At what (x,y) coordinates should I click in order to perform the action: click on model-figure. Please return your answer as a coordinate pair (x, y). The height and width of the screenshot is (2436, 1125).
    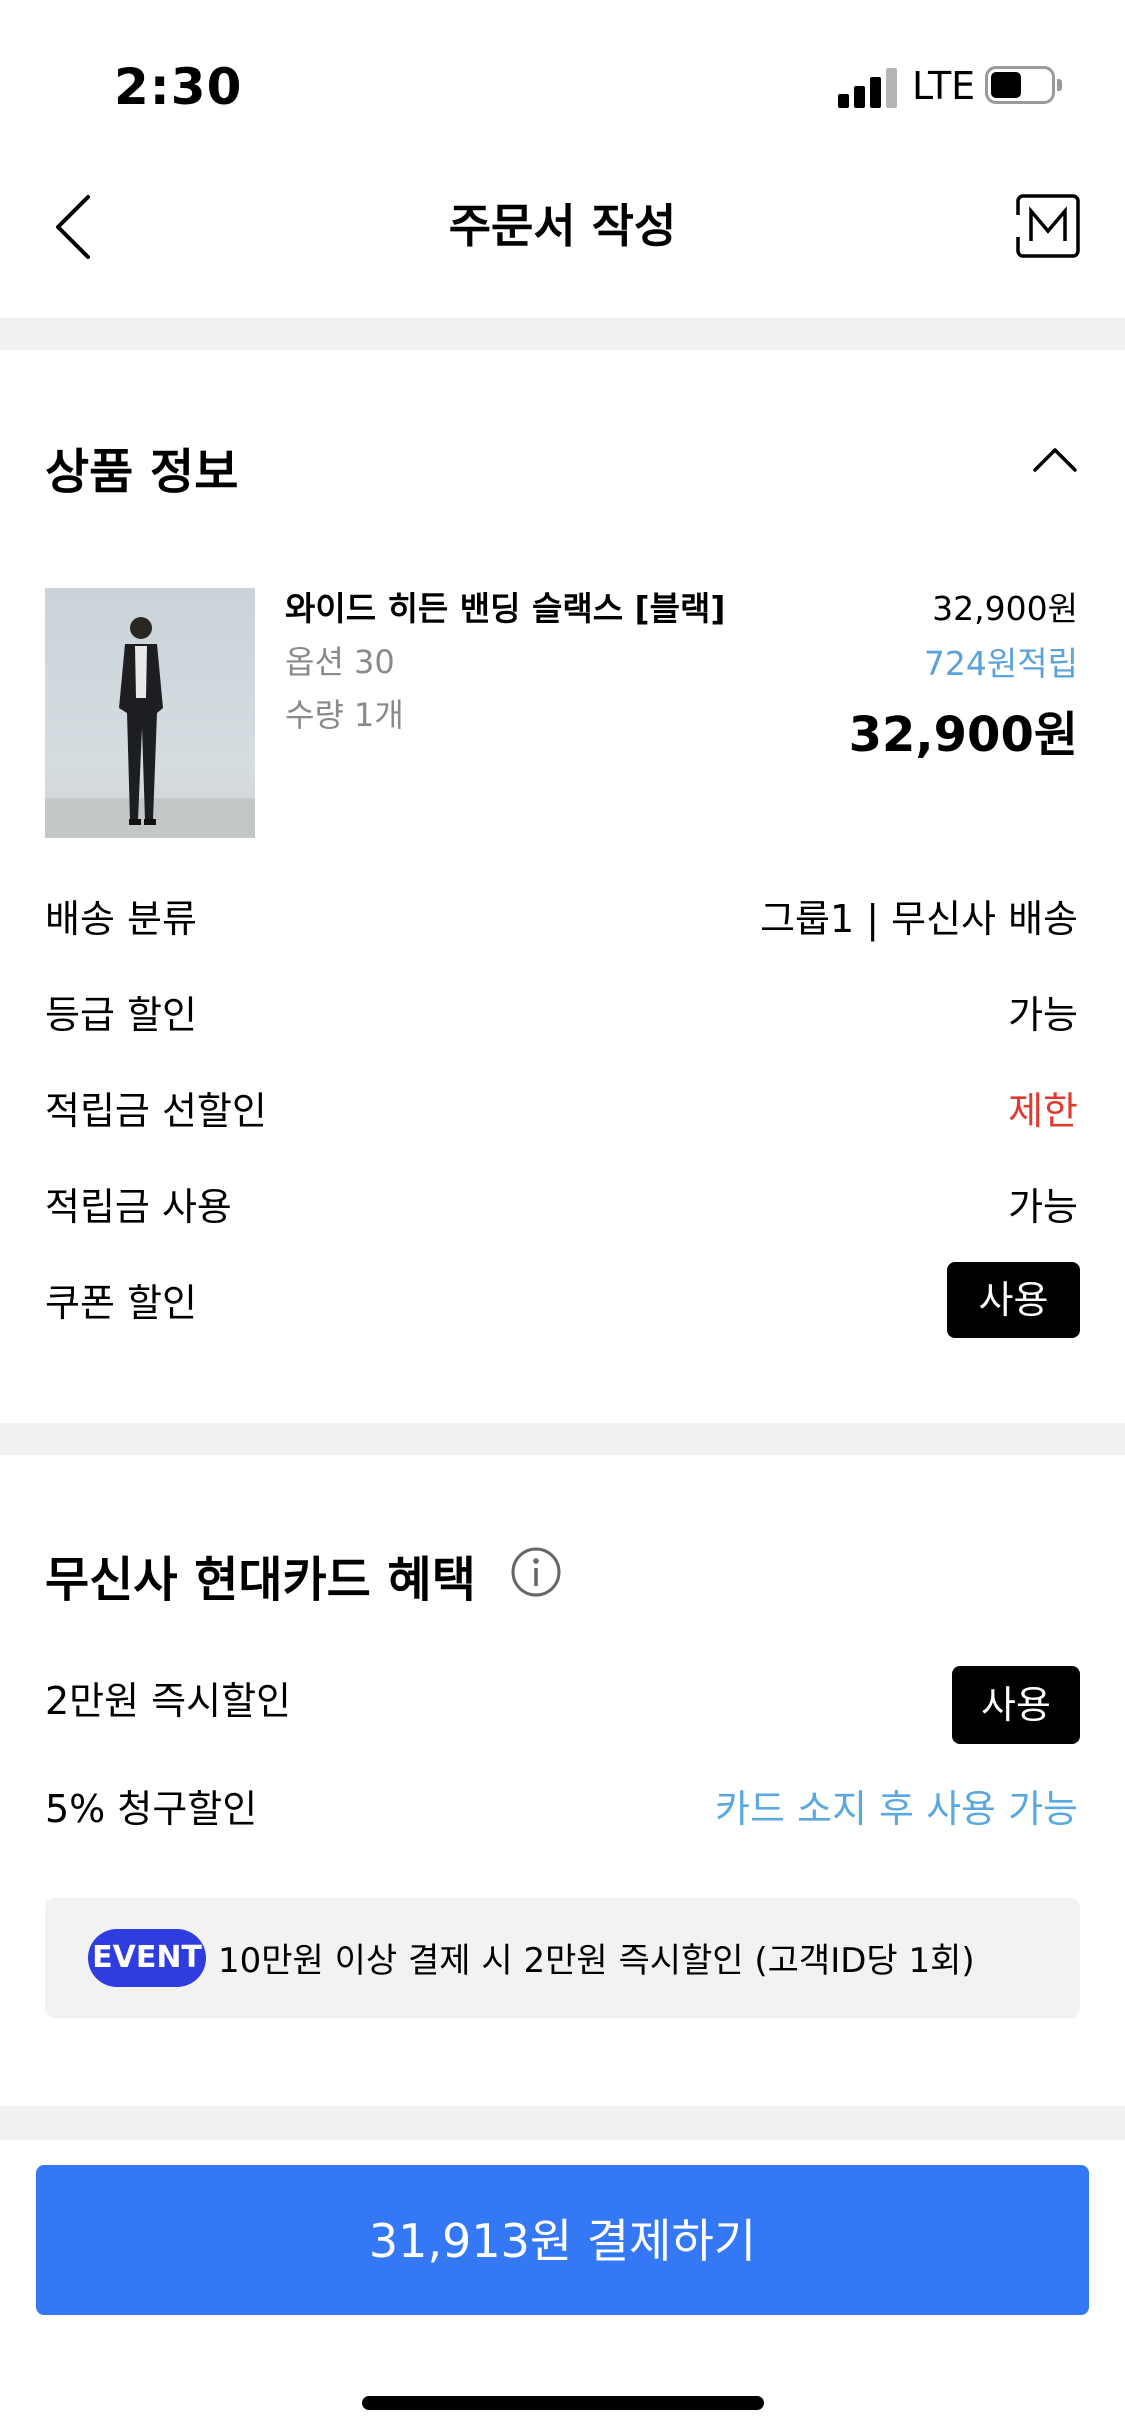
    Looking at the image, I should click on (150, 727).